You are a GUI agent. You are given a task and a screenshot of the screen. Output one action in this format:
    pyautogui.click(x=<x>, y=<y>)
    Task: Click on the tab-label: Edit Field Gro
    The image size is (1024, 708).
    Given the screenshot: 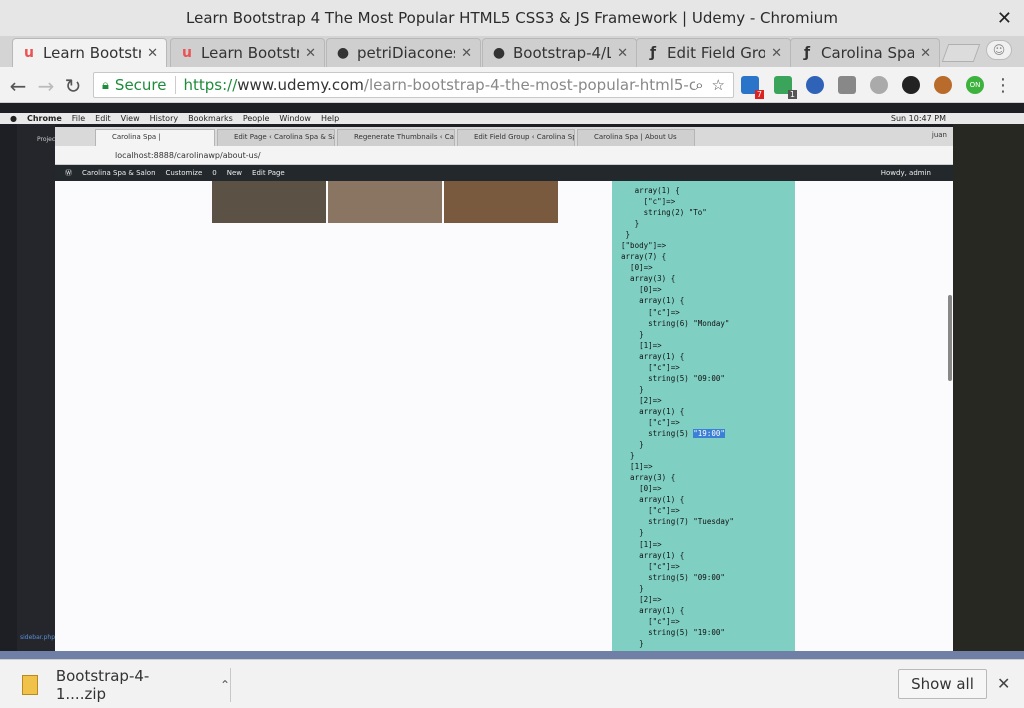 What is the action you would take?
    pyautogui.click(x=716, y=53)
    